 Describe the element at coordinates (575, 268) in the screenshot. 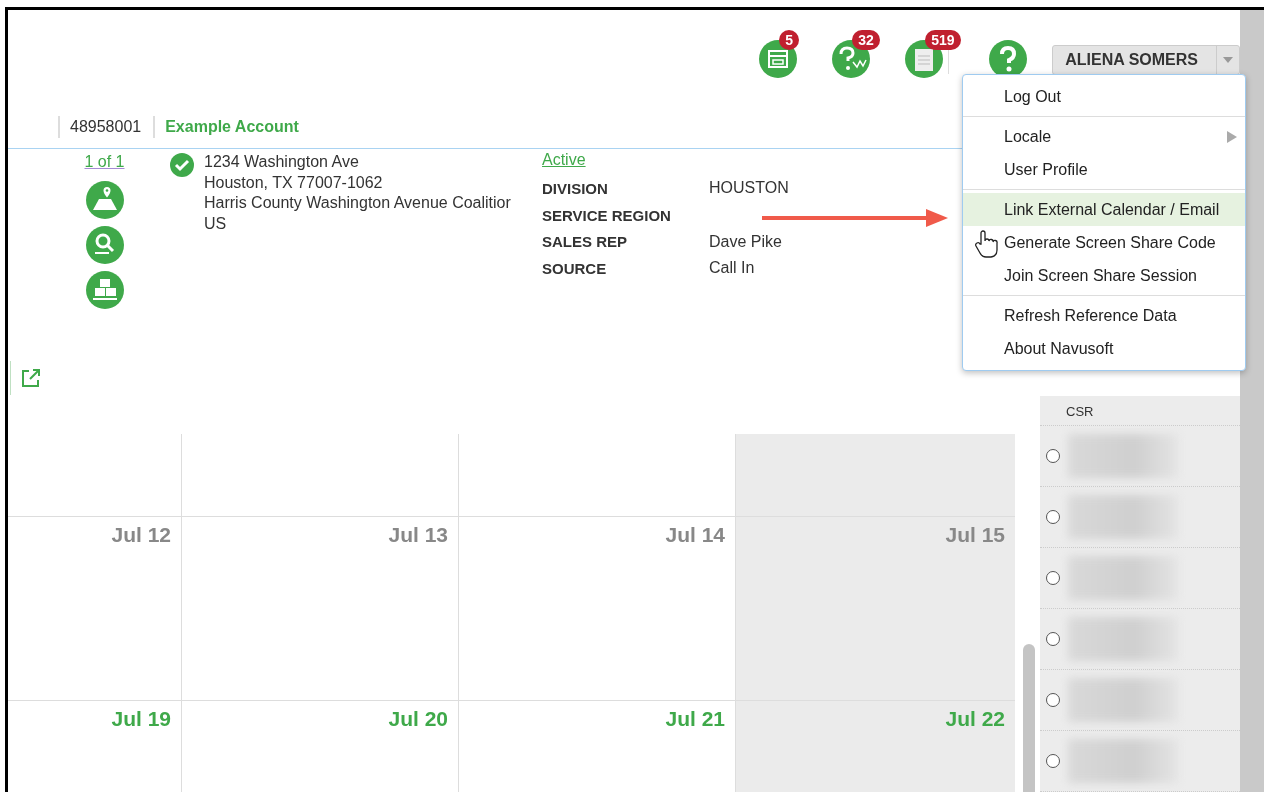

I see `field-label: SOURCE` at that location.